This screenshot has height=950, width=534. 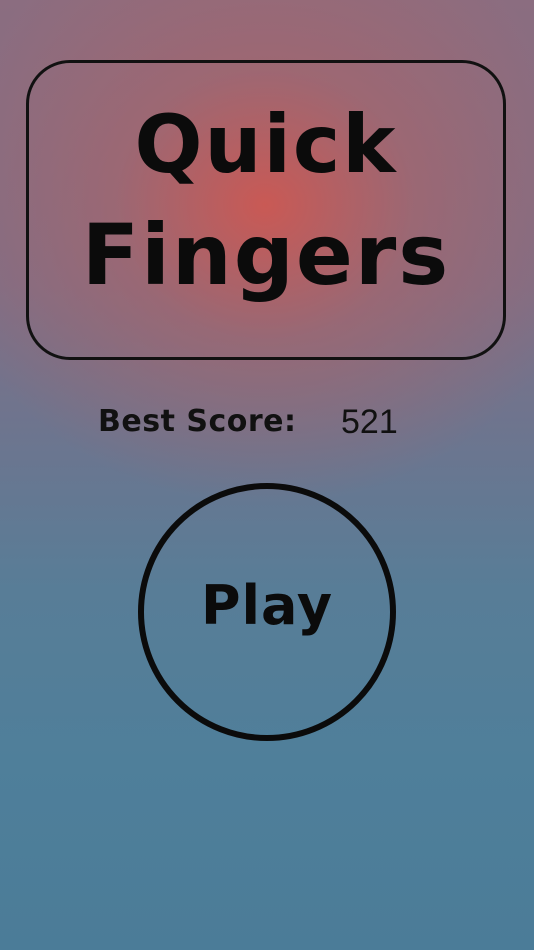 What do you see at coordinates (267, 605) in the screenshot?
I see `play-label: Play` at bounding box center [267, 605].